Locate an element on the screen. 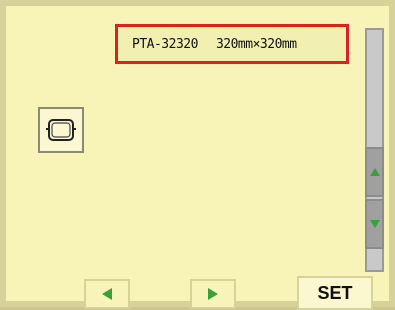  hoop-model-text: PTA-32320 is located at coordinates (165, 44).